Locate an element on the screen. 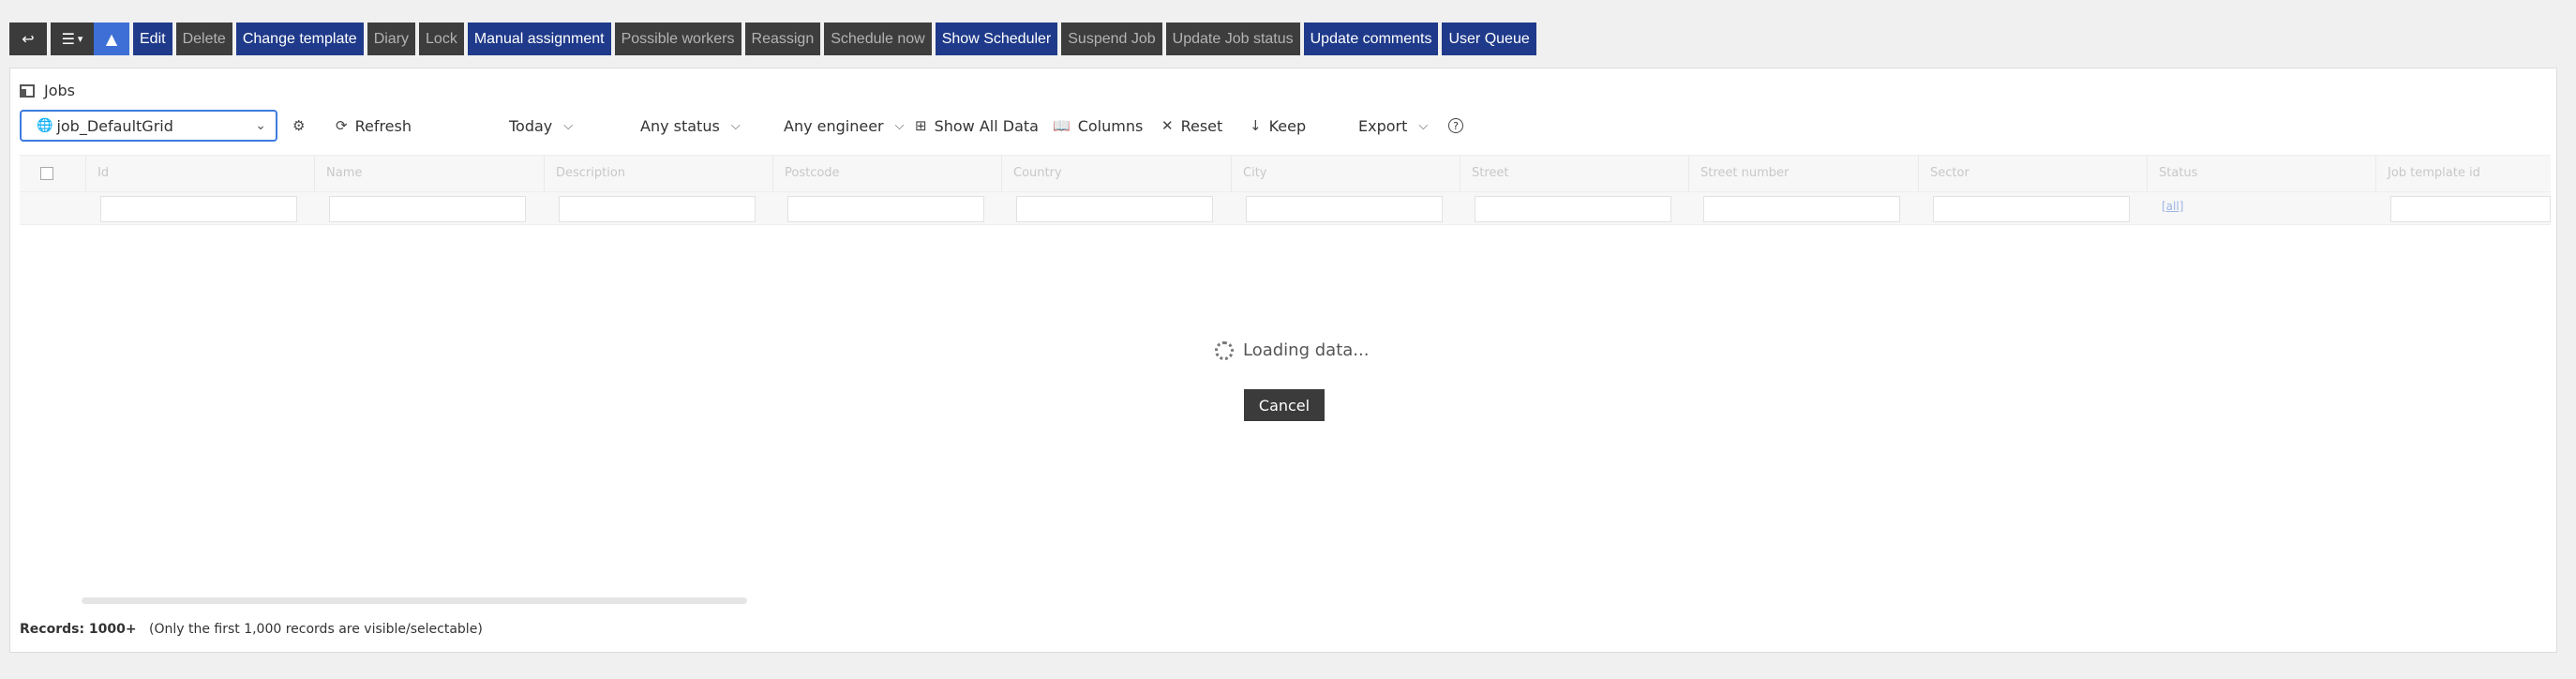  lock-button: Lock is located at coordinates (441, 39).